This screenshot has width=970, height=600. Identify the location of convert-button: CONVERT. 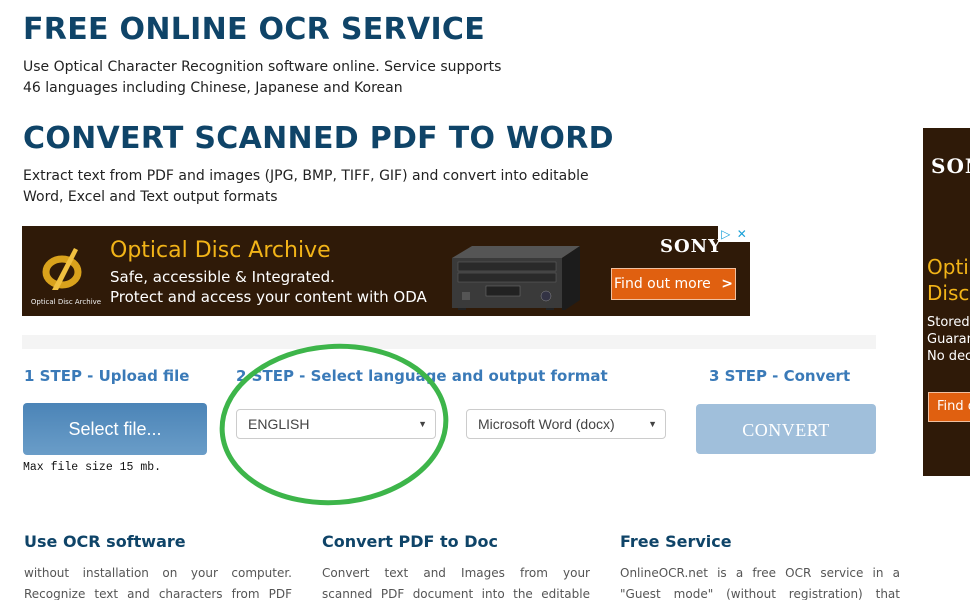
(786, 429).